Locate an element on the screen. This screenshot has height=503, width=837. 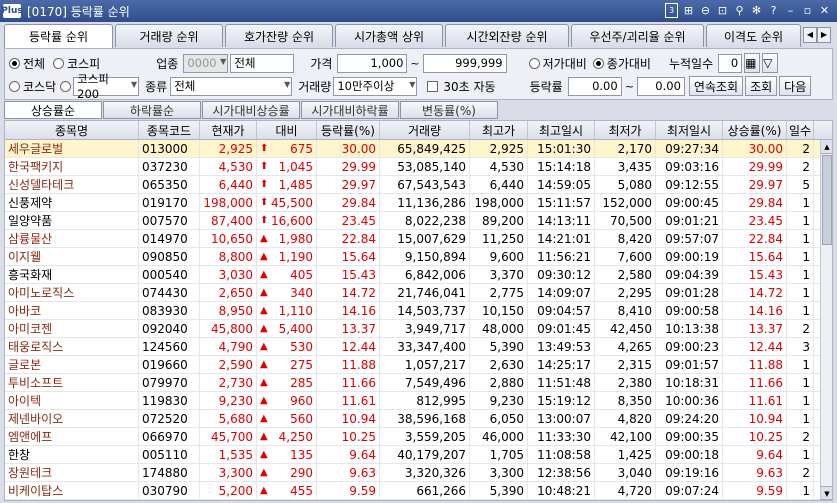
page-box-icon: 3 is located at coordinates (671, 10).